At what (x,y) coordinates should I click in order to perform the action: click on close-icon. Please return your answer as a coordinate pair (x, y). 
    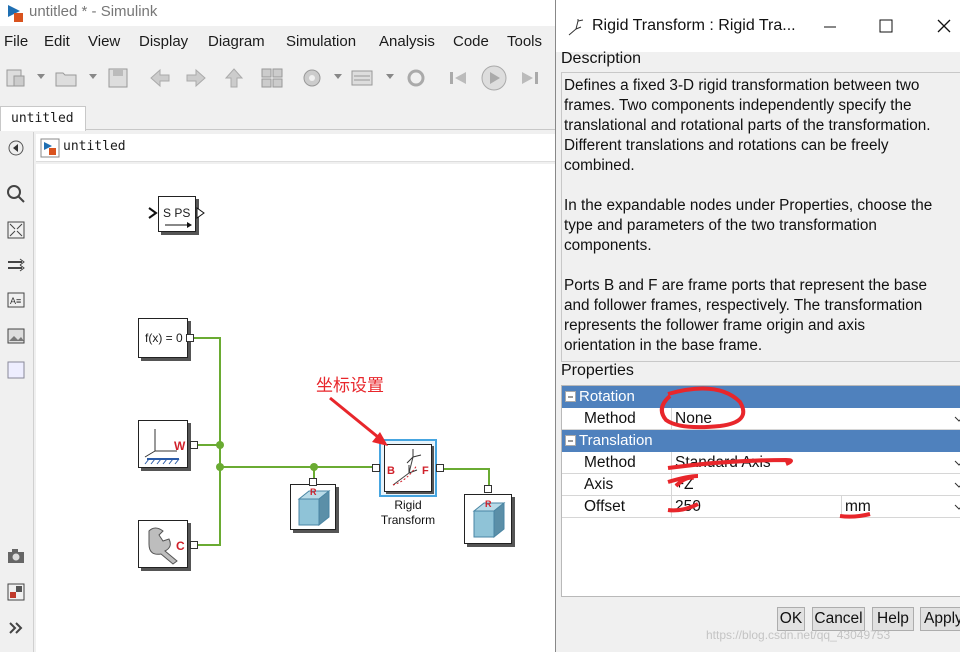
    Looking at the image, I should click on (944, 26).